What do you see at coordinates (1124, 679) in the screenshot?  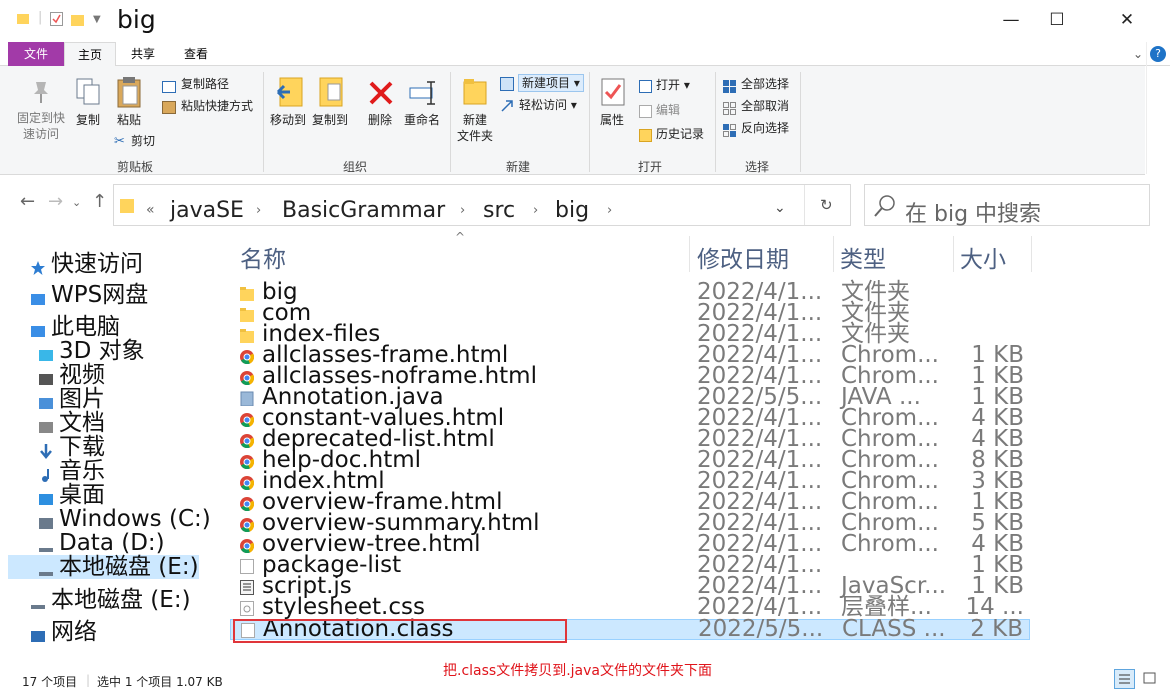 I see `details-view-icon` at bounding box center [1124, 679].